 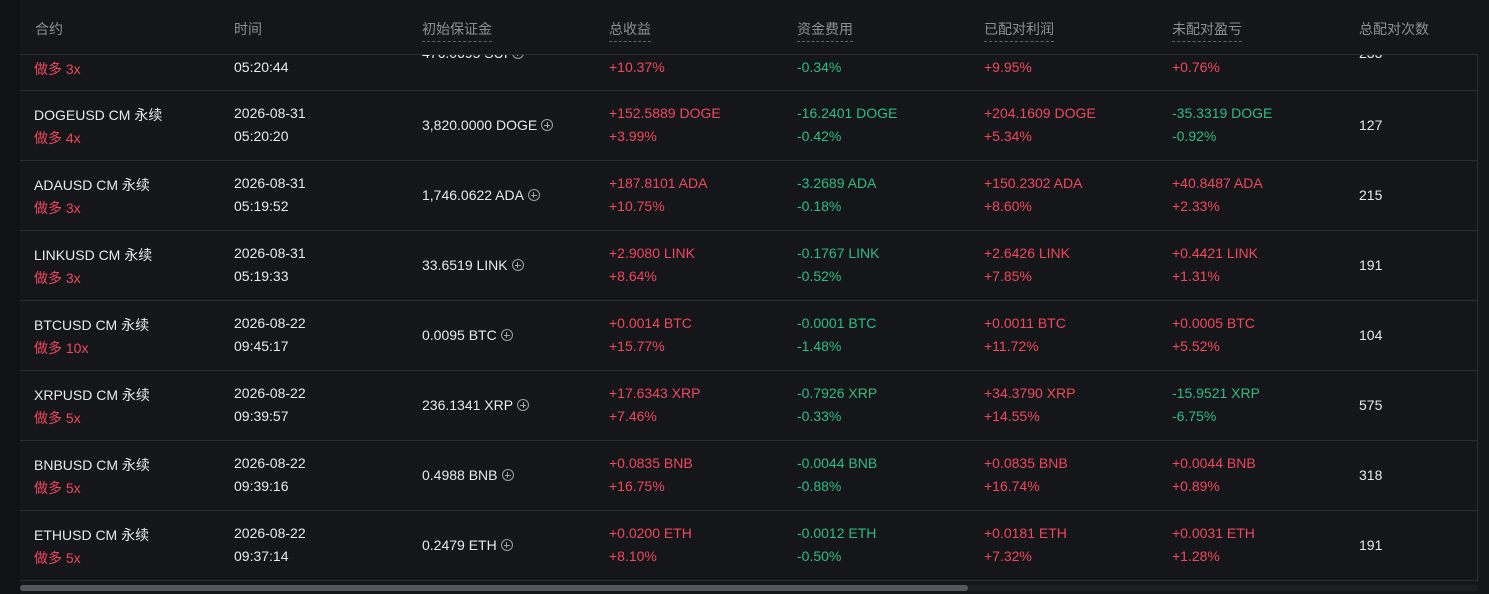 What do you see at coordinates (819, 206) in the screenshot?
I see `funding-fee-percent: -0.18%` at bounding box center [819, 206].